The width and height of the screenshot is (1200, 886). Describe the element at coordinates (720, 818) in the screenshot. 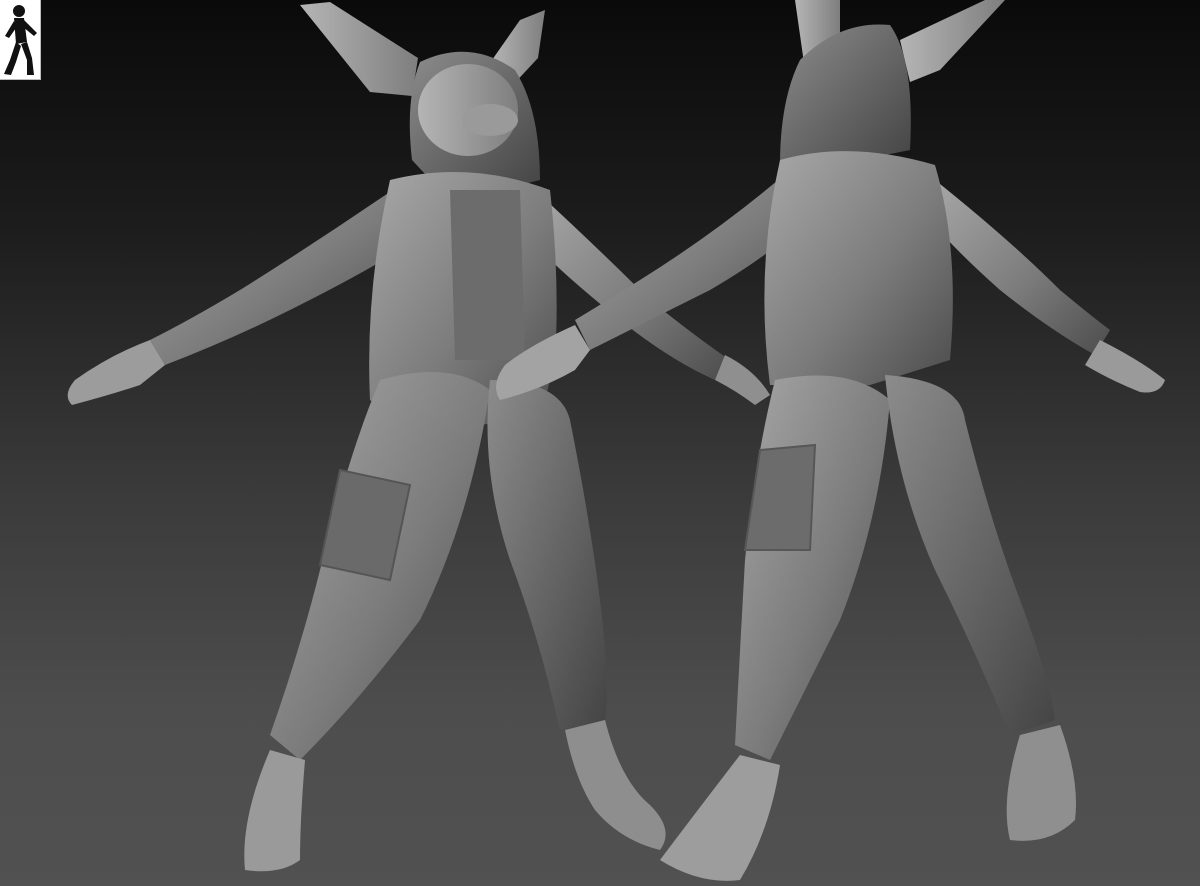

I see `back-foot-left` at that location.